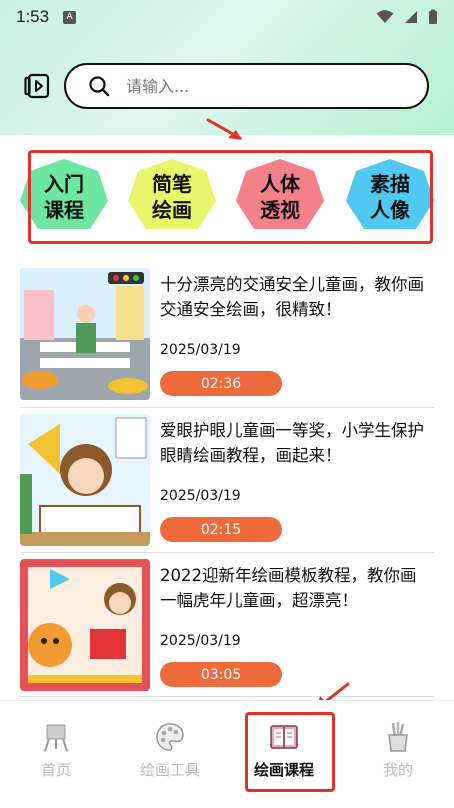 This screenshot has height=808, width=454. Describe the element at coordinates (169, 770) in the screenshot. I see `nav-label: 绘画工具` at that location.